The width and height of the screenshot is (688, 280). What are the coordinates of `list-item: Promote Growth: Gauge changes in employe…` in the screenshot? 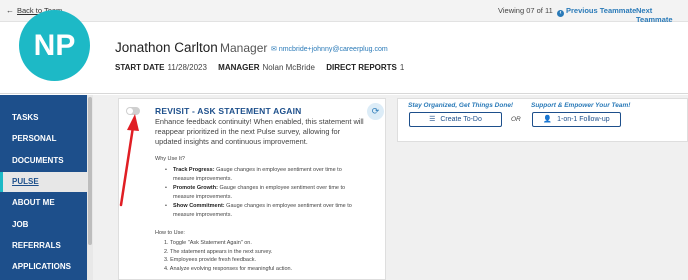 It's located at (264, 193).